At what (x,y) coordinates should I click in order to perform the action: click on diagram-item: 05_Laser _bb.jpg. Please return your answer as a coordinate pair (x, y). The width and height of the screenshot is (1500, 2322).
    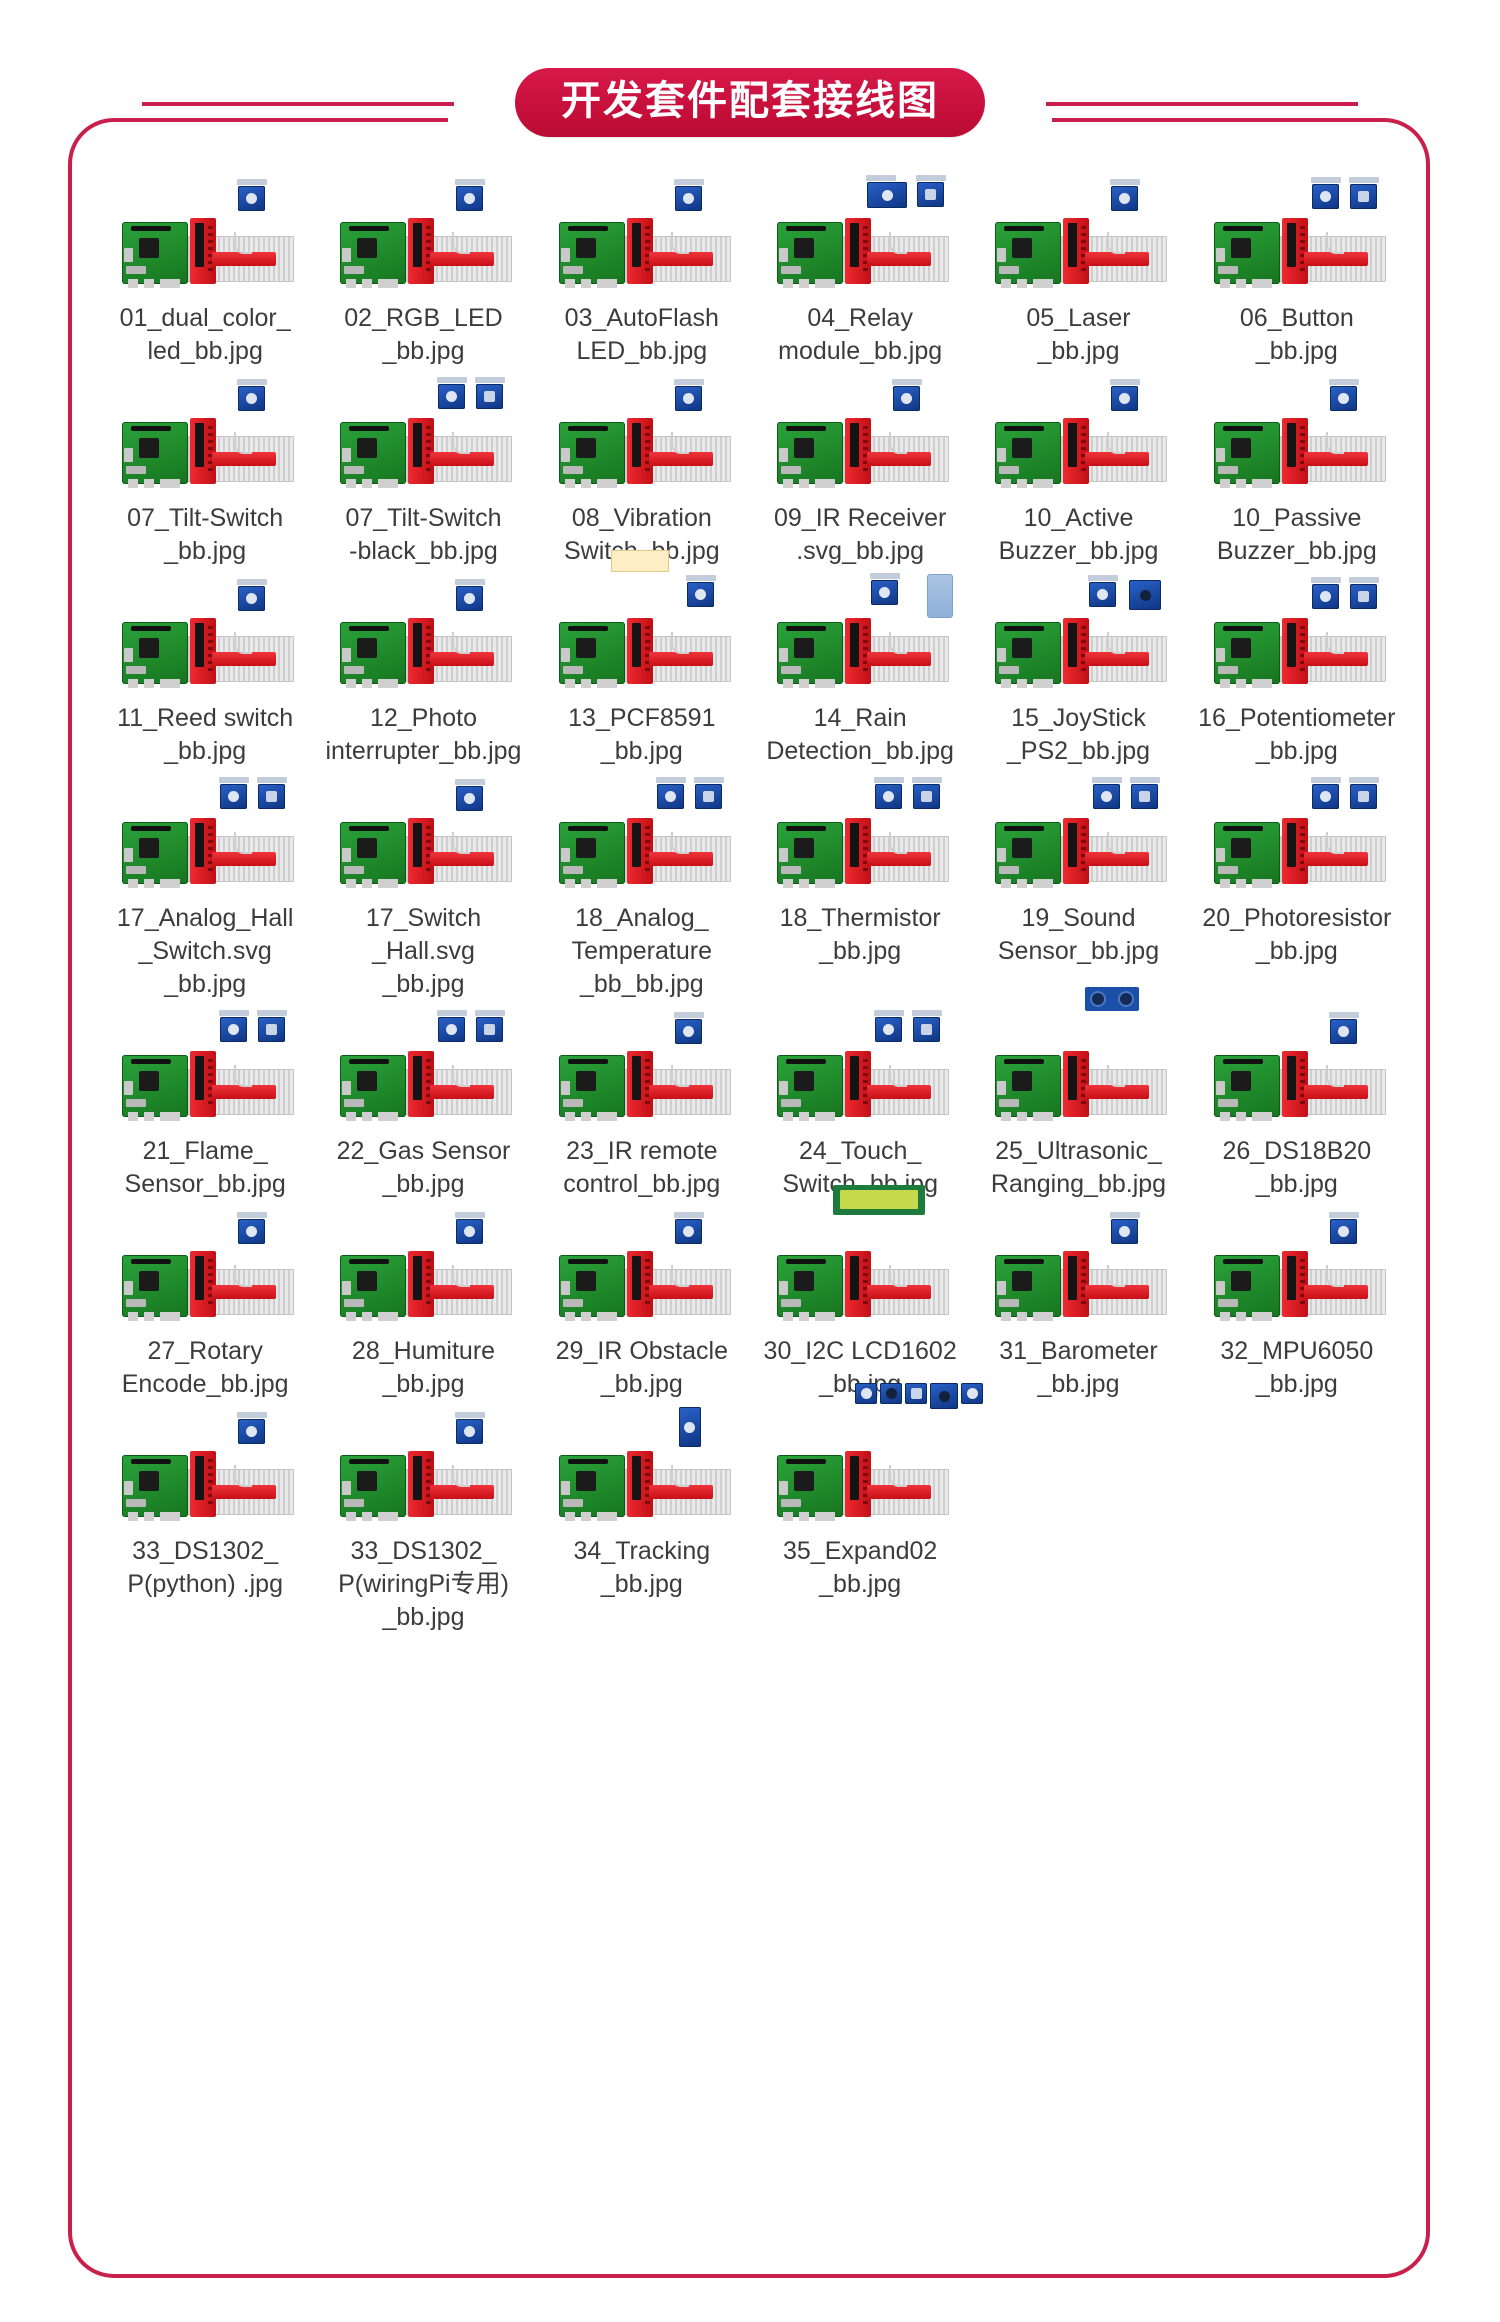
    Looking at the image, I should click on (1078, 268).